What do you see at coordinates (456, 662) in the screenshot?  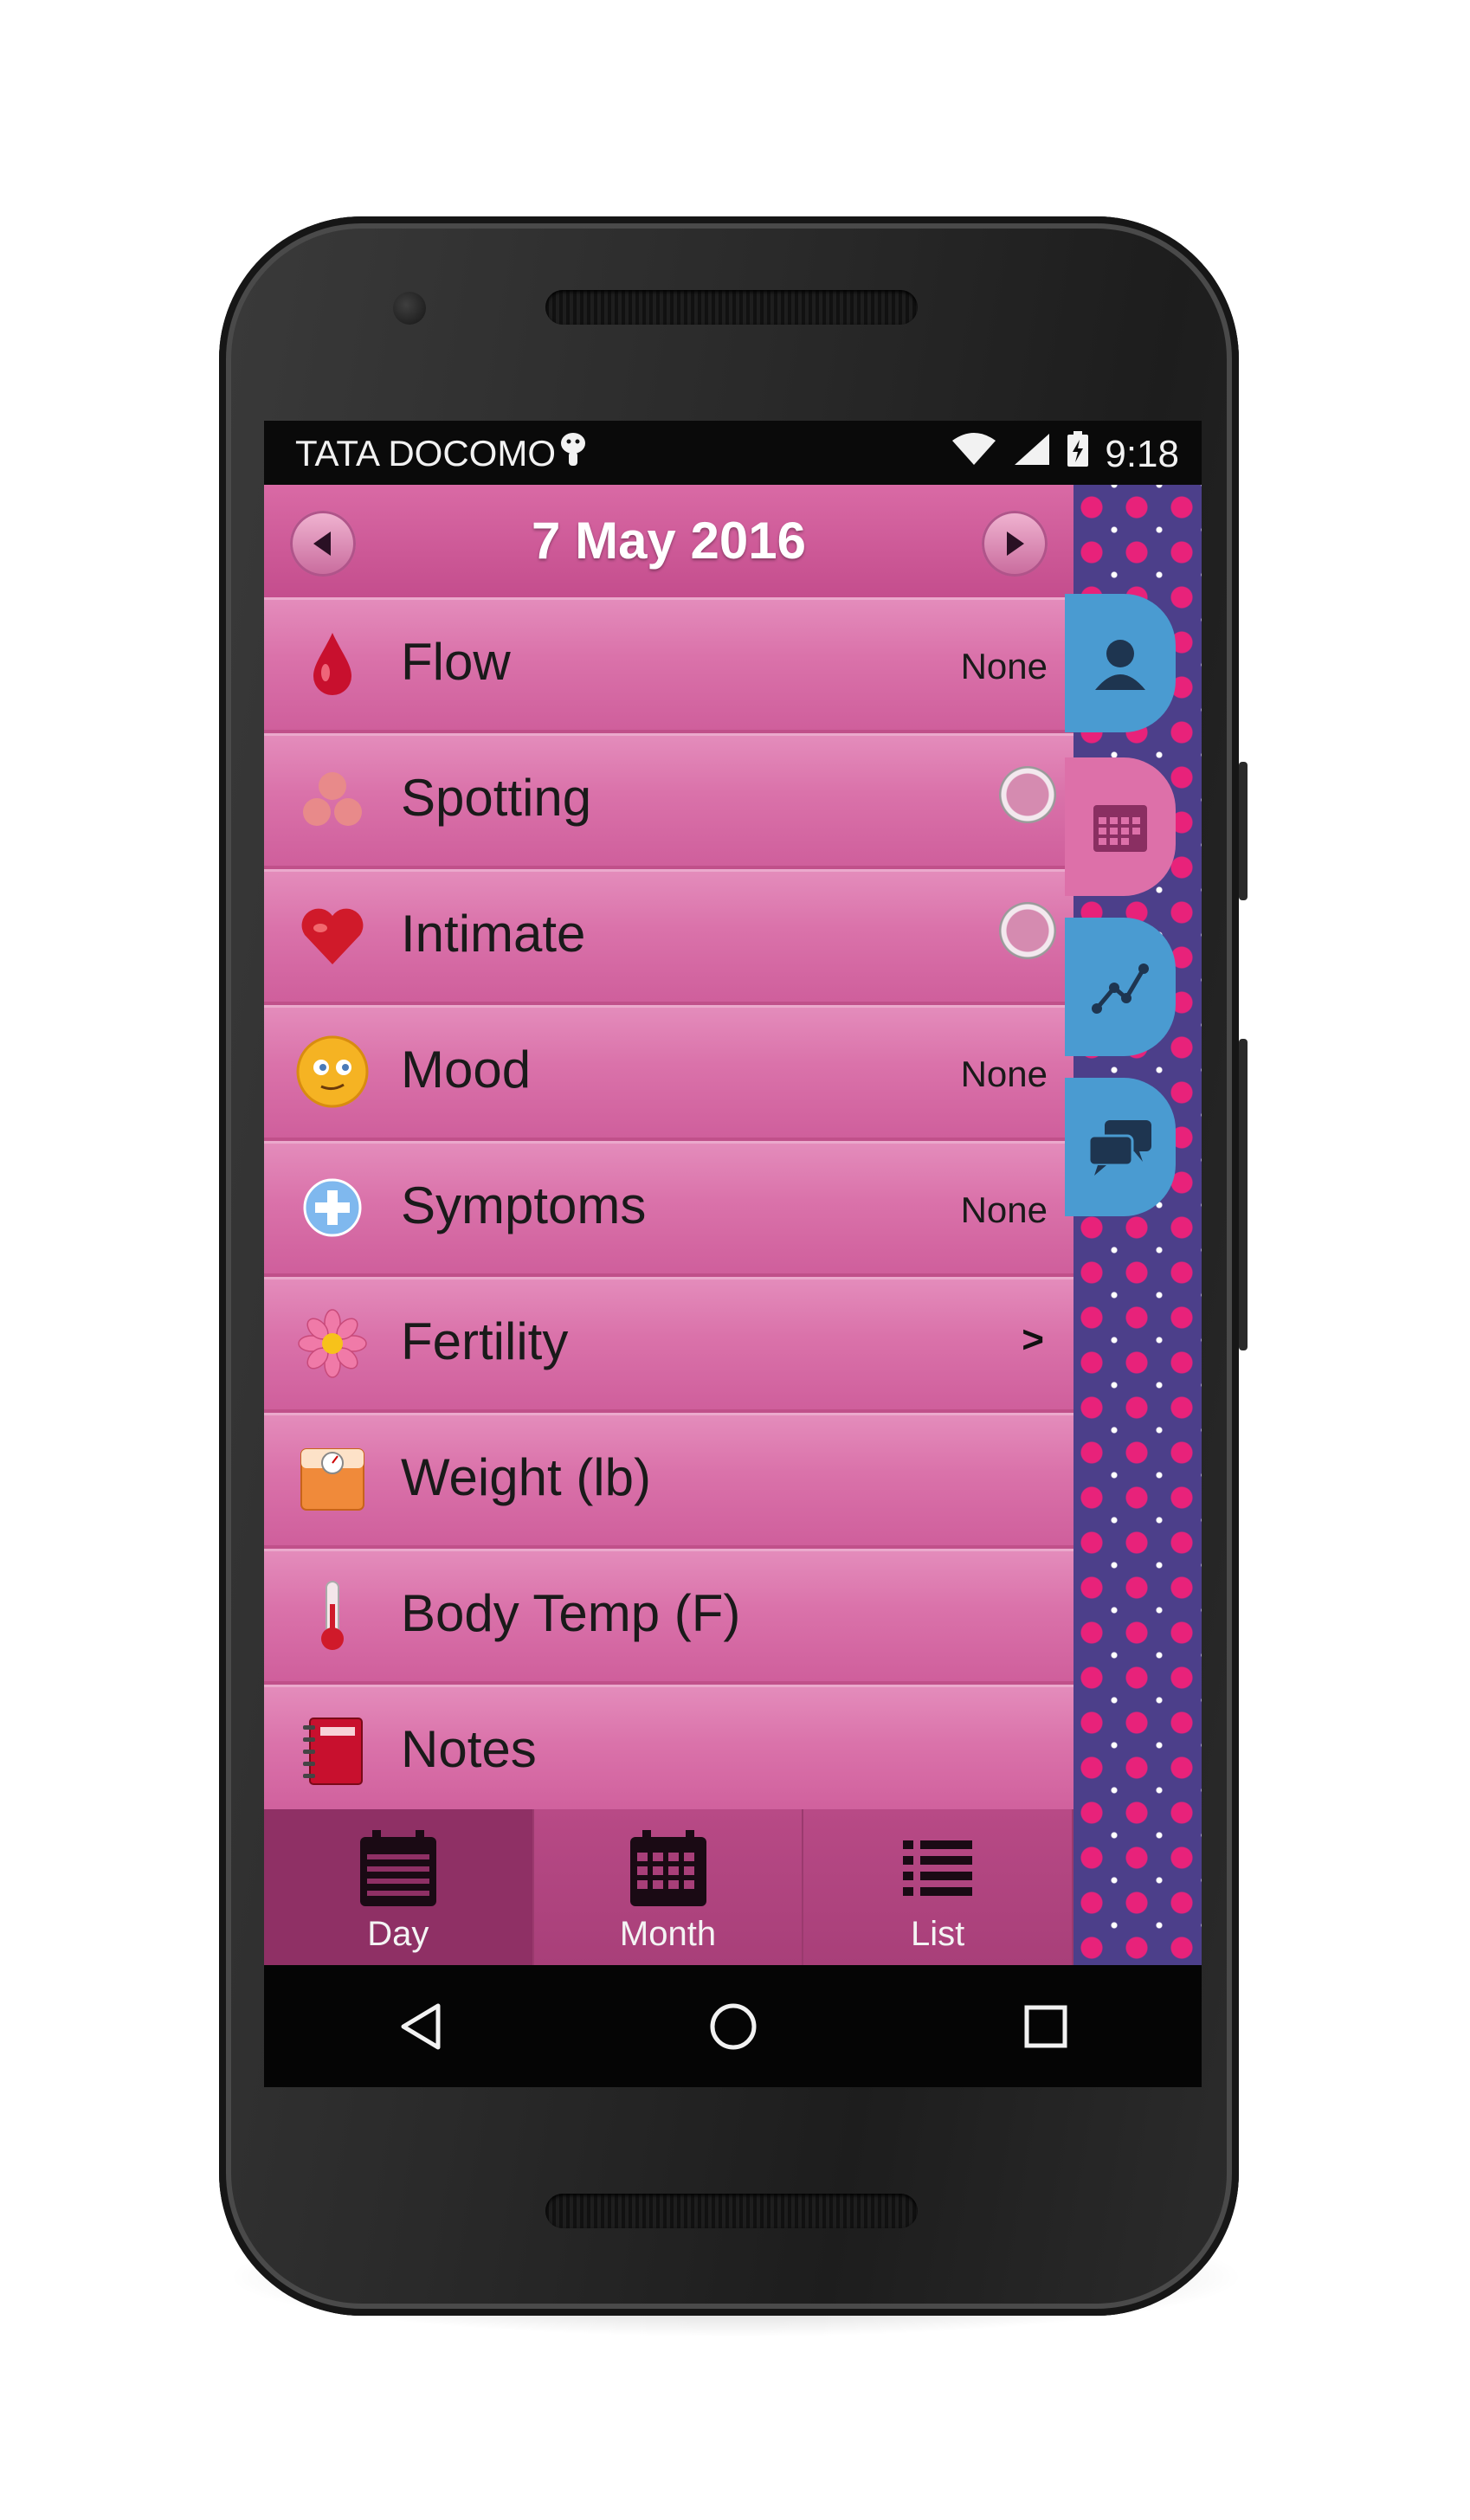 I see `row-label: Flow` at bounding box center [456, 662].